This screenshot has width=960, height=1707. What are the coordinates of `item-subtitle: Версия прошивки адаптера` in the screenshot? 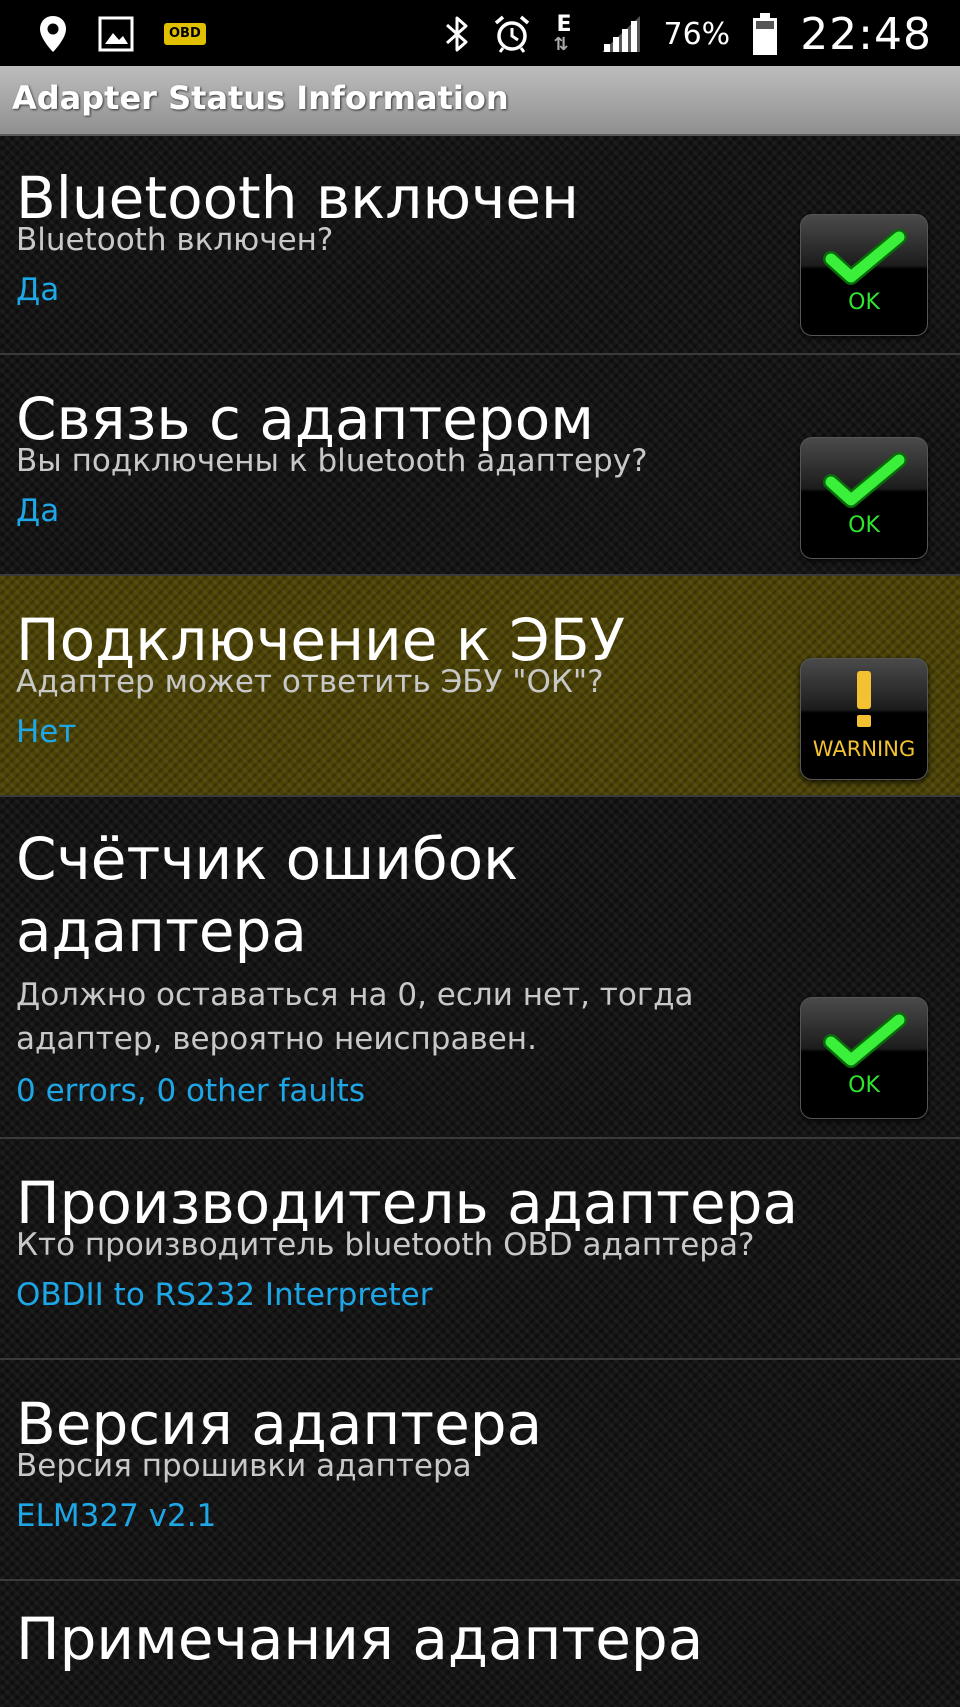 It's located at (244, 1466).